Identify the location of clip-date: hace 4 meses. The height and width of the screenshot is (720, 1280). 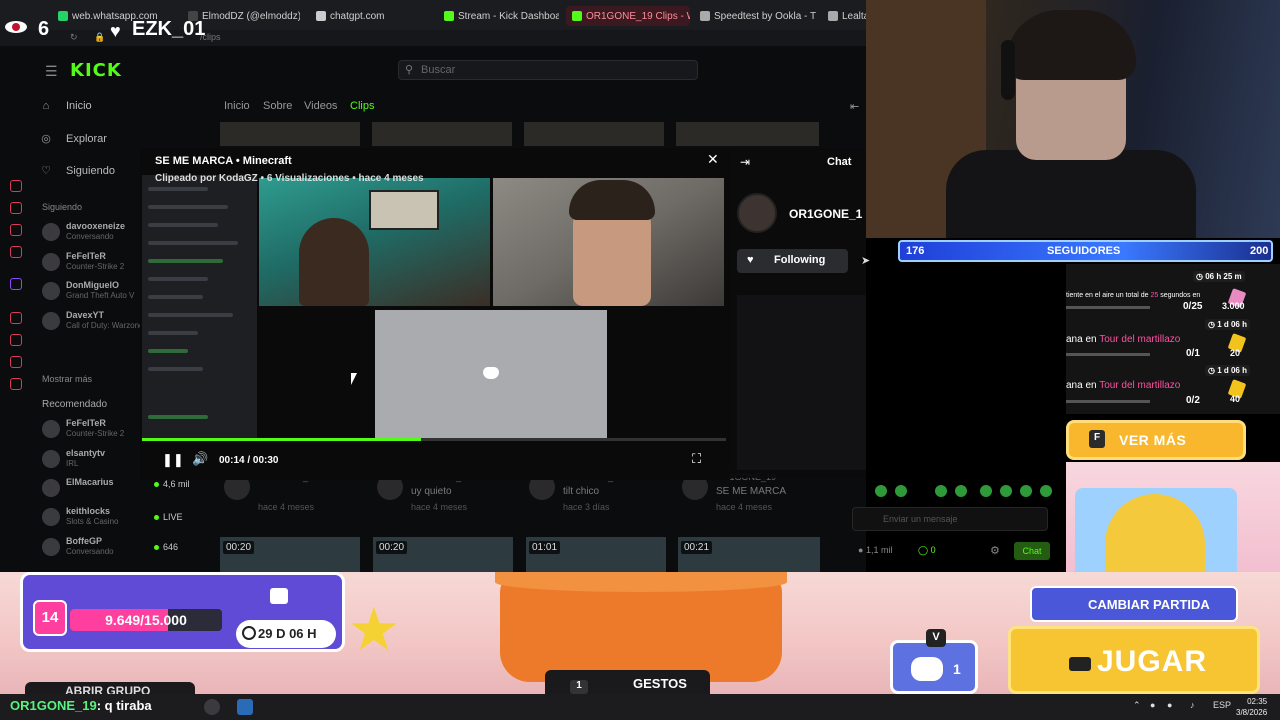
(439, 507).